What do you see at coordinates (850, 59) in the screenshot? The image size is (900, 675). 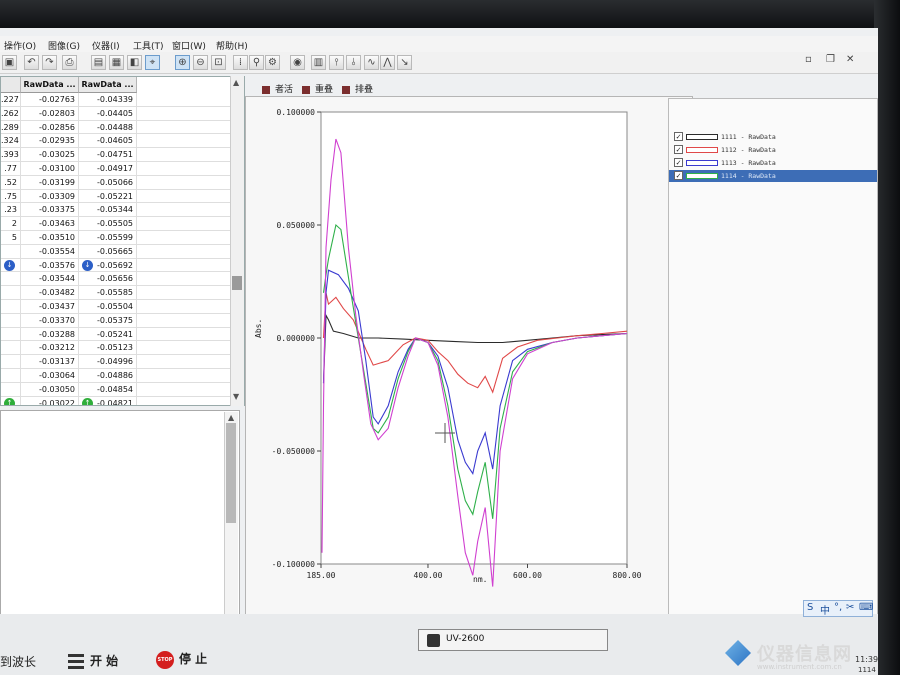 I see `window-close-icon: ✕` at bounding box center [850, 59].